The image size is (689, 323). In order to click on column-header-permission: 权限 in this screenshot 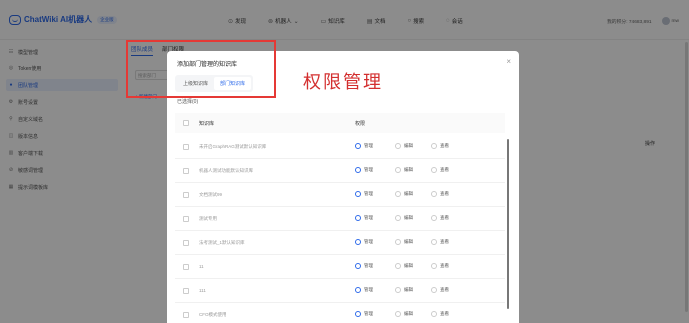, I will do `click(360, 124)`.